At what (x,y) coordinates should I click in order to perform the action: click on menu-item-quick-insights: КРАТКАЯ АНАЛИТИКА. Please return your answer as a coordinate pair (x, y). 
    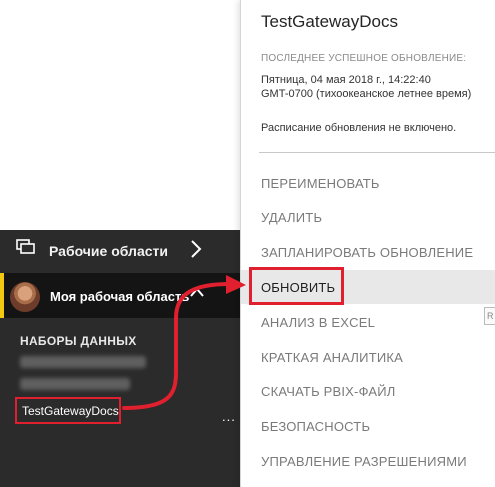
    Looking at the image, I should click on (368, 357).